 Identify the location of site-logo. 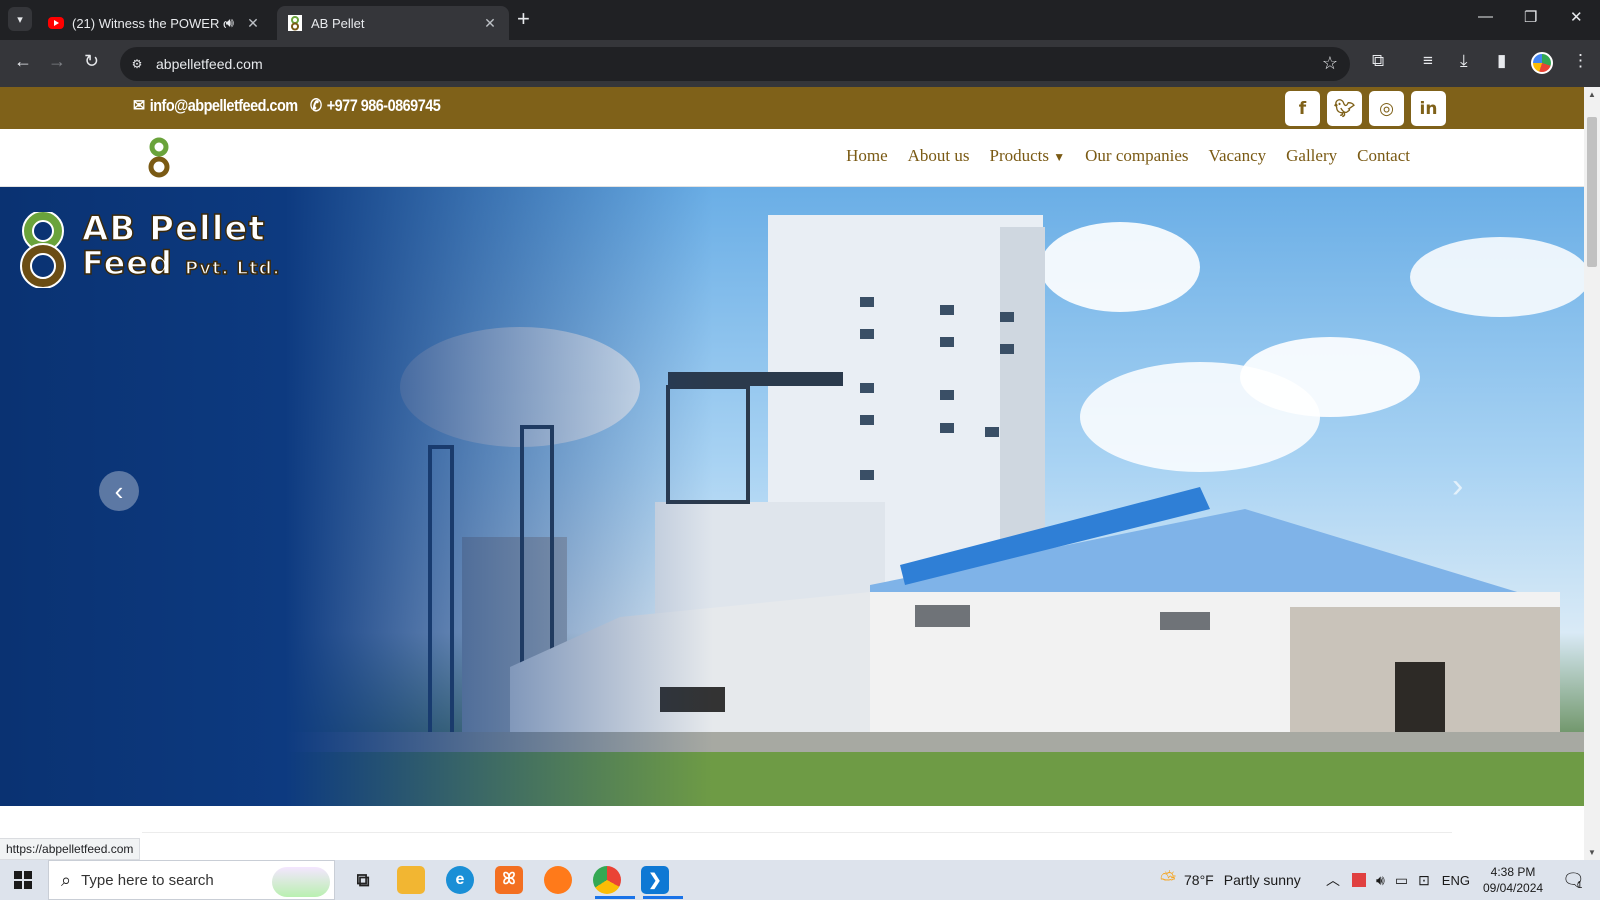
(159, 160).